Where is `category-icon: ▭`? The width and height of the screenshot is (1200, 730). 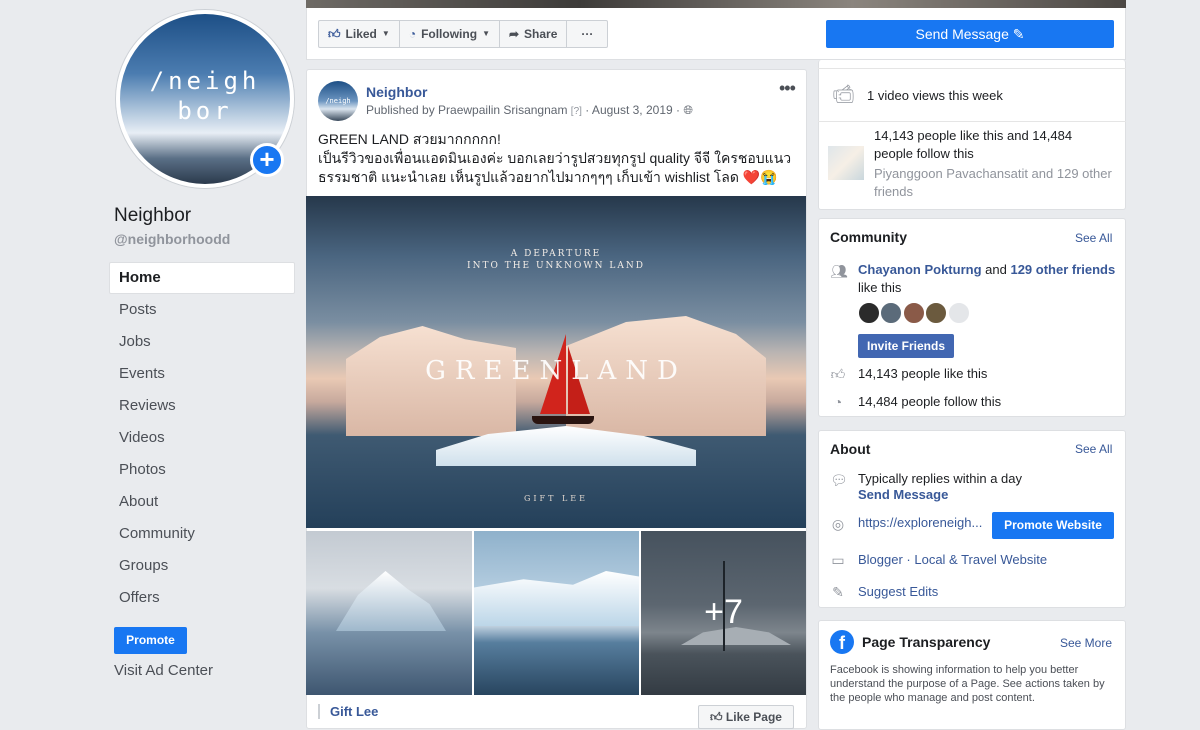
category-icon: ▭ is located at coordinates (838, 560).